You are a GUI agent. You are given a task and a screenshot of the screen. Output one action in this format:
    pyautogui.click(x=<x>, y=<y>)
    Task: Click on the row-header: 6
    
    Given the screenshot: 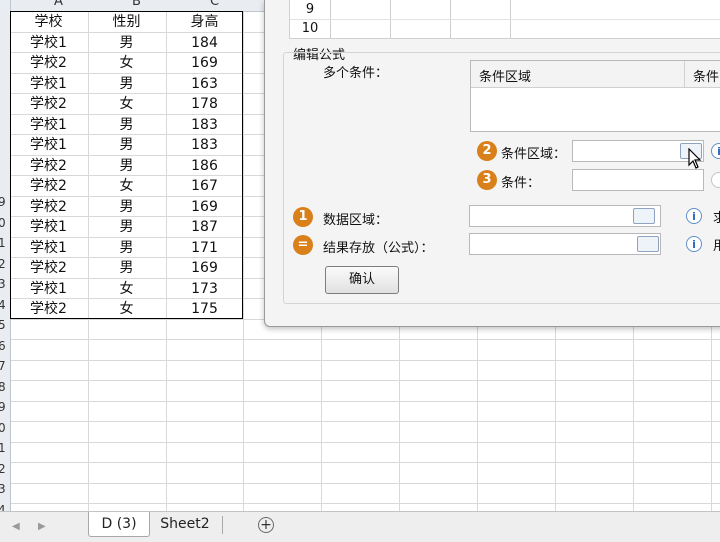 What is the action you would take?
    pyautogui.click(x=5, y=346)
    